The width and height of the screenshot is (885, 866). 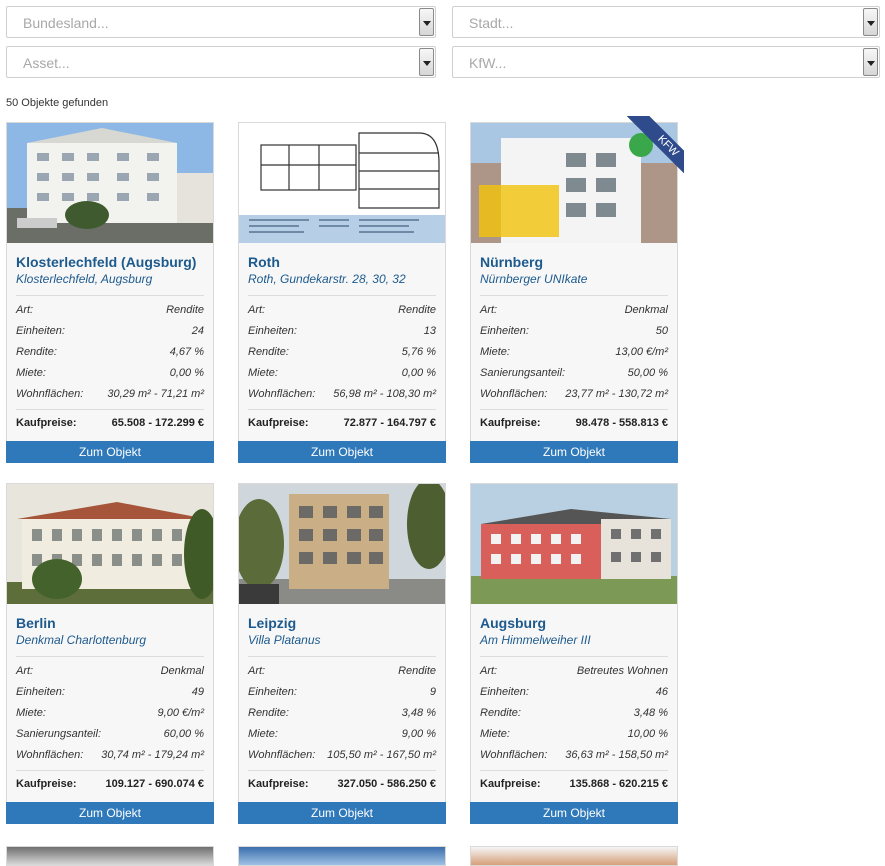 What do you see at coordinates (106, 262) in the screenshot?
I see `card-title: Klosterlechfeld (Augsburg)` at bounding box center [106, 262].